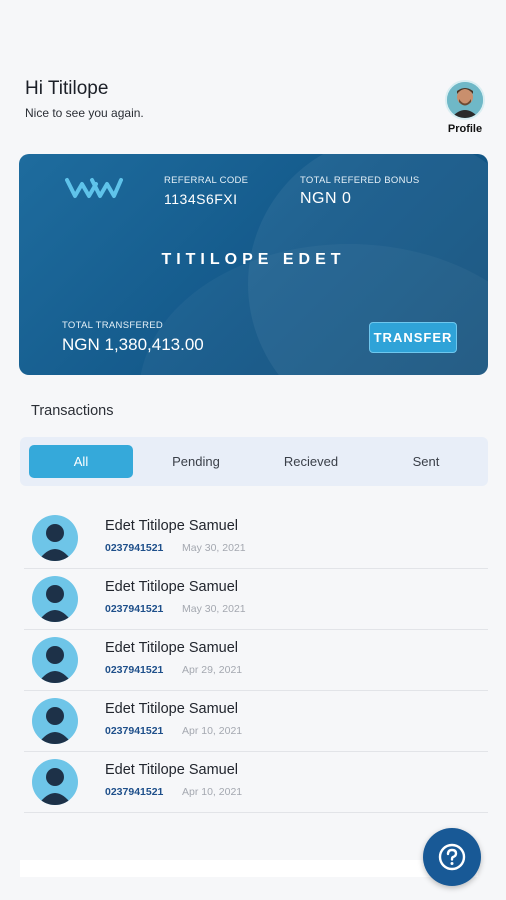 This screenshot has height=900, width=506. What do you see at coordinates (254, 461) in the screenshot?
I see `transaction-tabs: All Pending Recieved Sent` at bounding box center [254, 461].